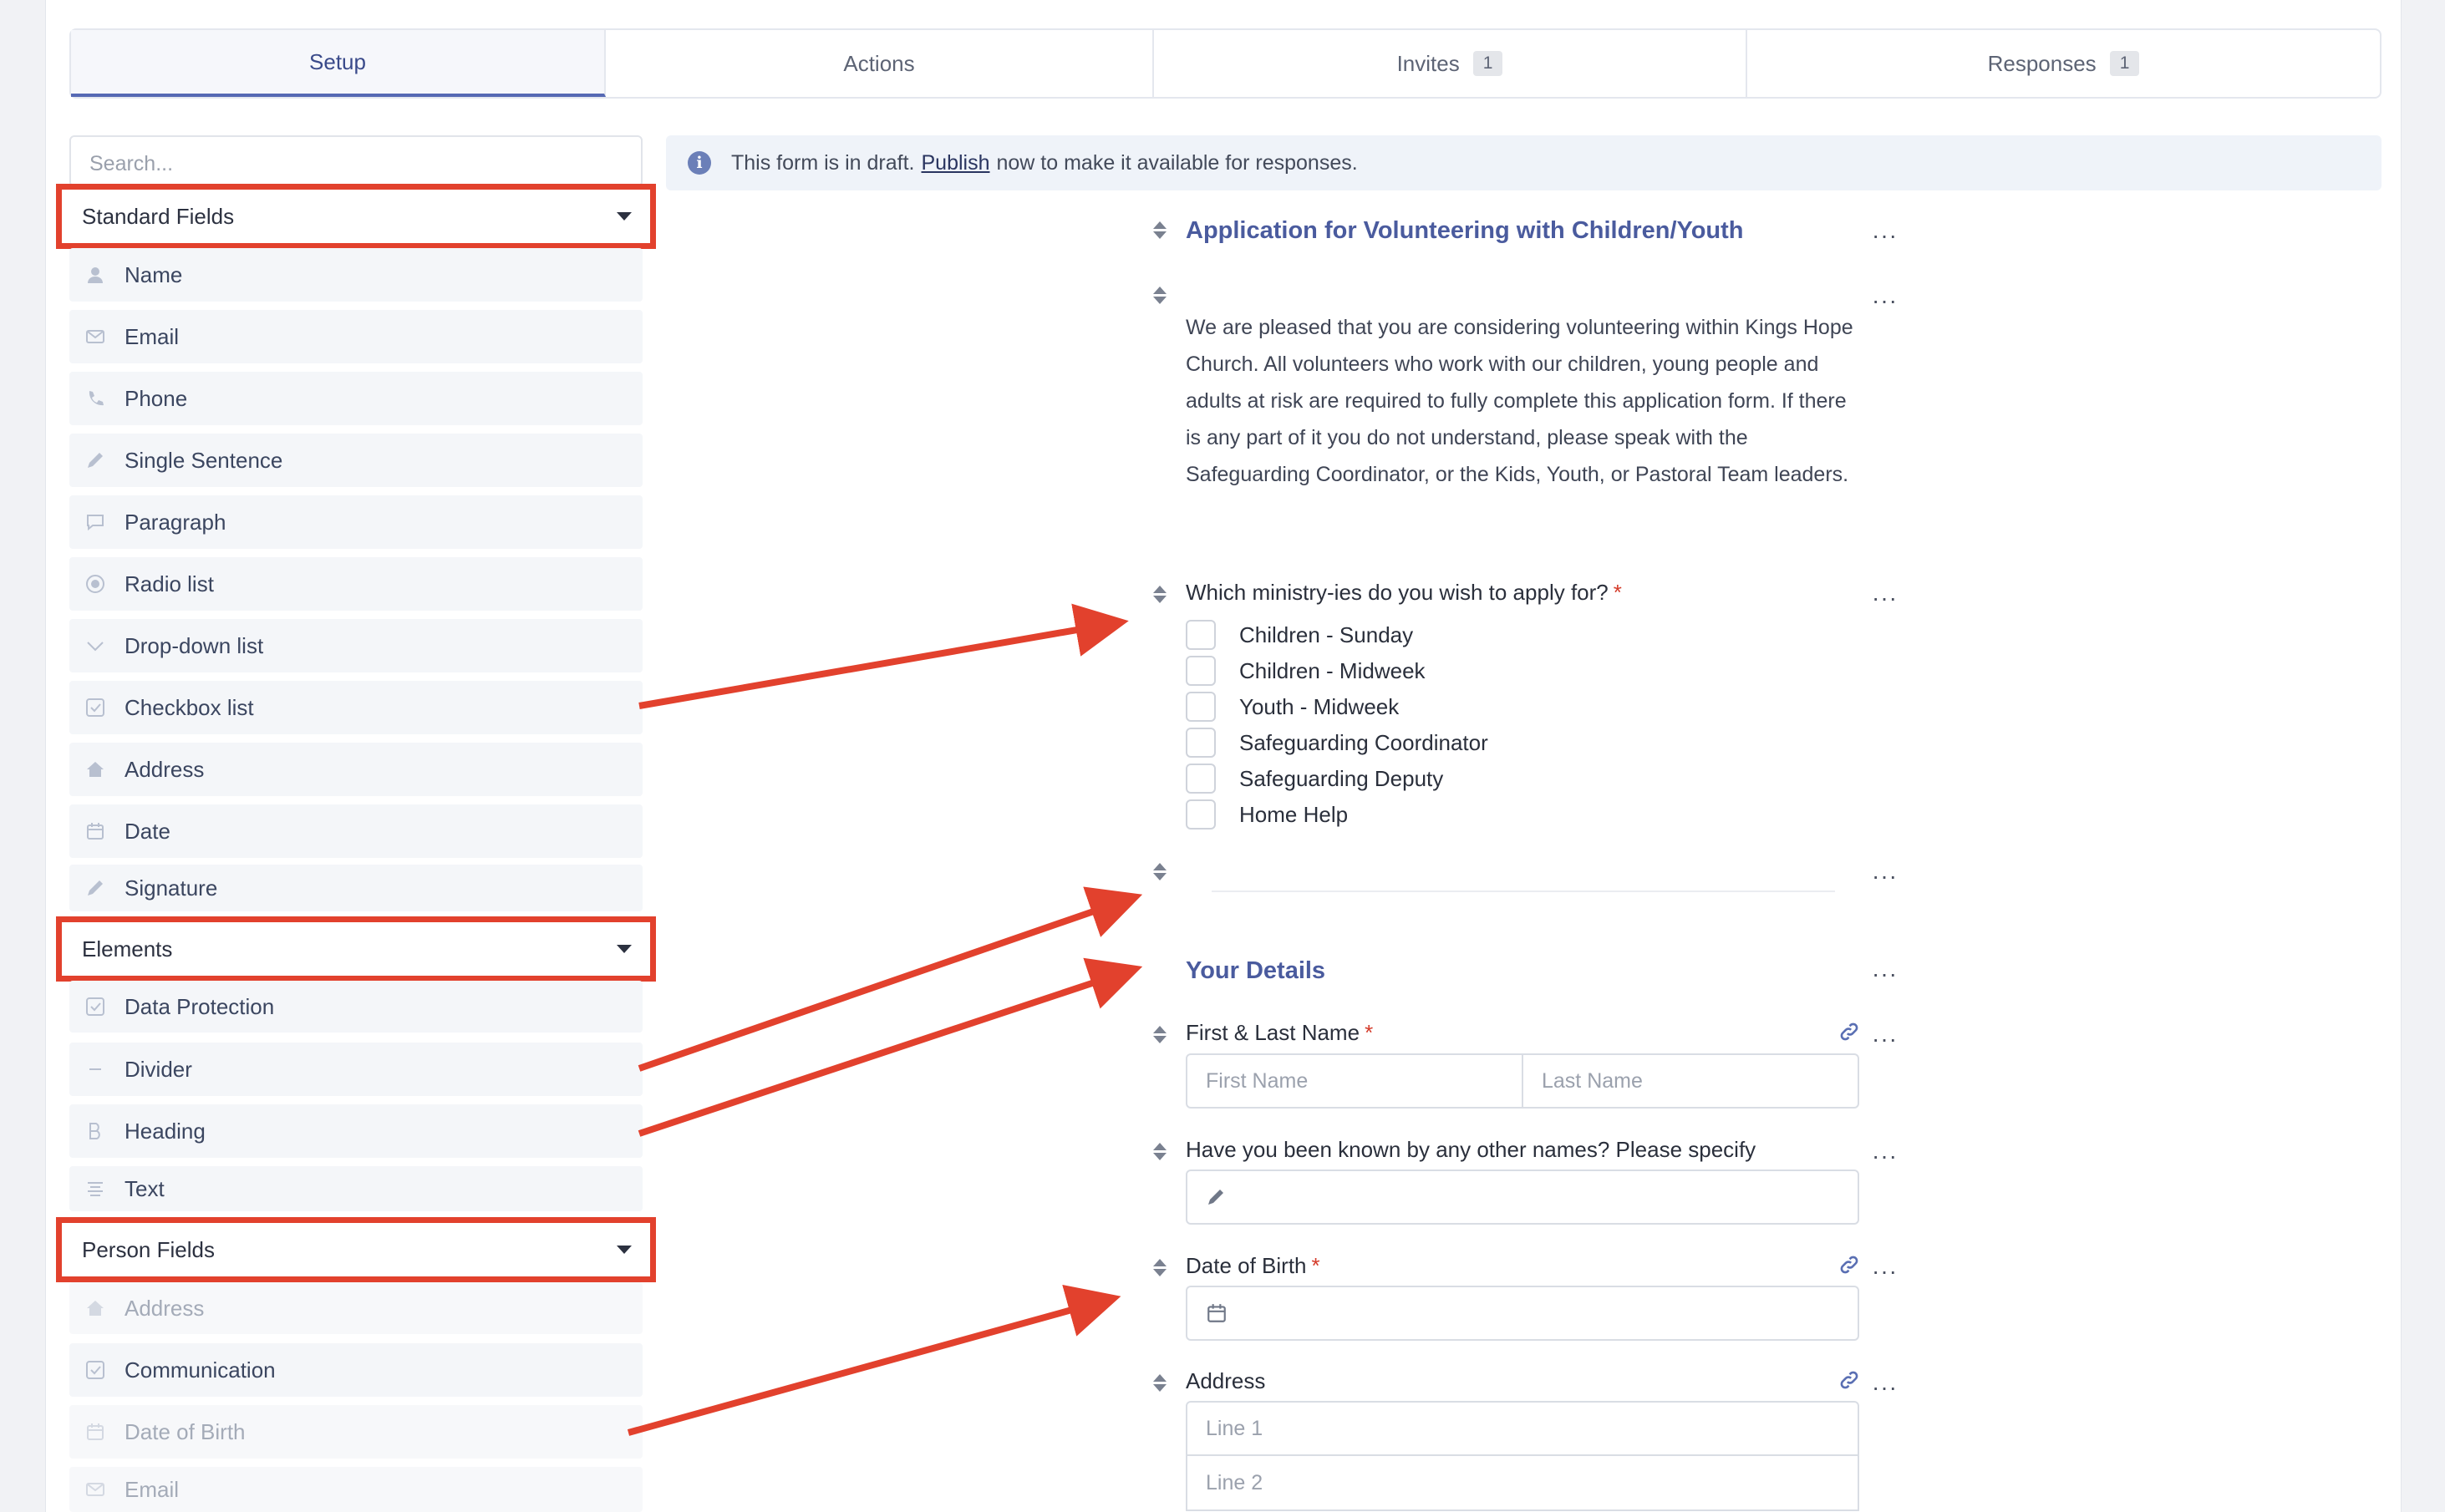  Describe the element at coordinates (356, 336) in the screenshot. I see `sidebar-field-email: Email` at that location.